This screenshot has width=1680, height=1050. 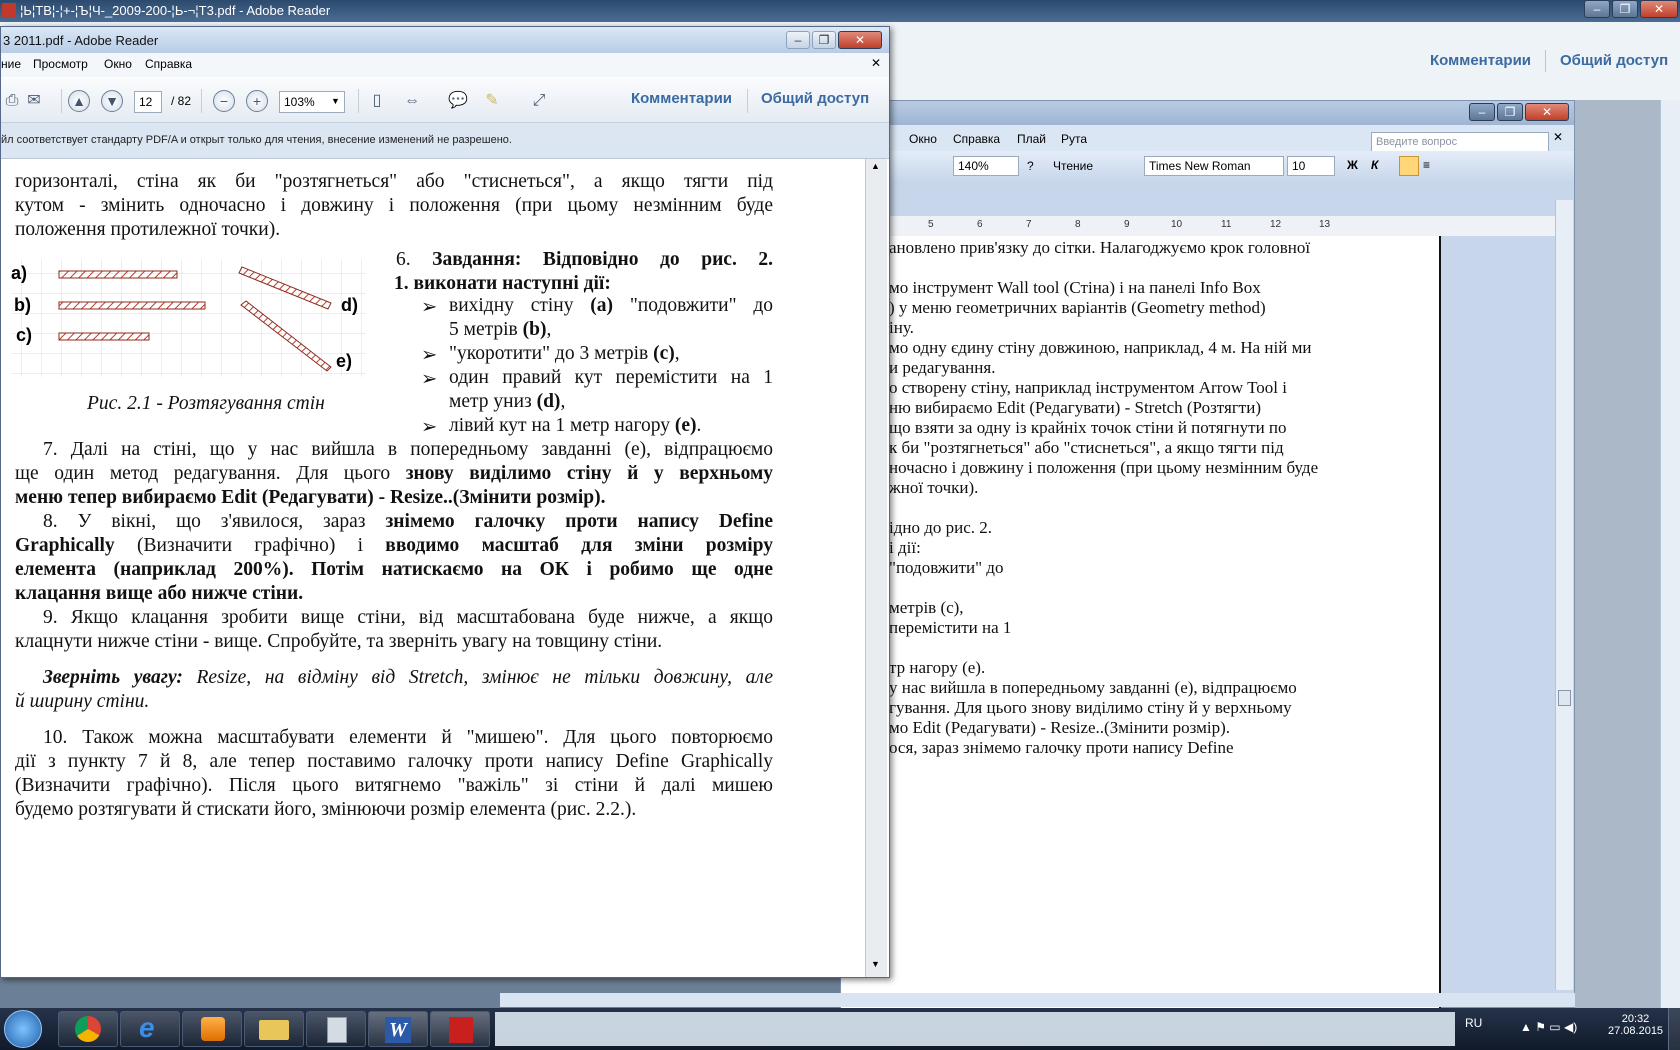 What do you see at coordinates (1547, 112) in the screenshot?
I see `word-close-button: ✕` at bounding box center [1547, 112].